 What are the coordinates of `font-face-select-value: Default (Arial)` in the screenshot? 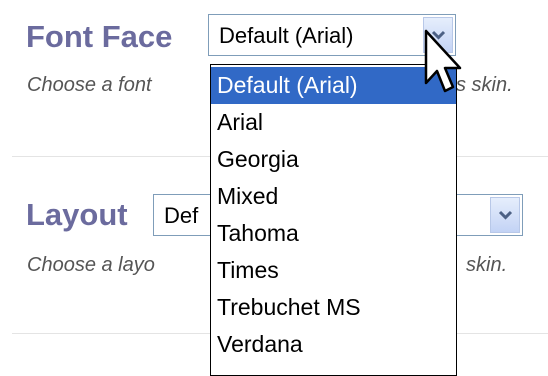 It's located at (286, 35).